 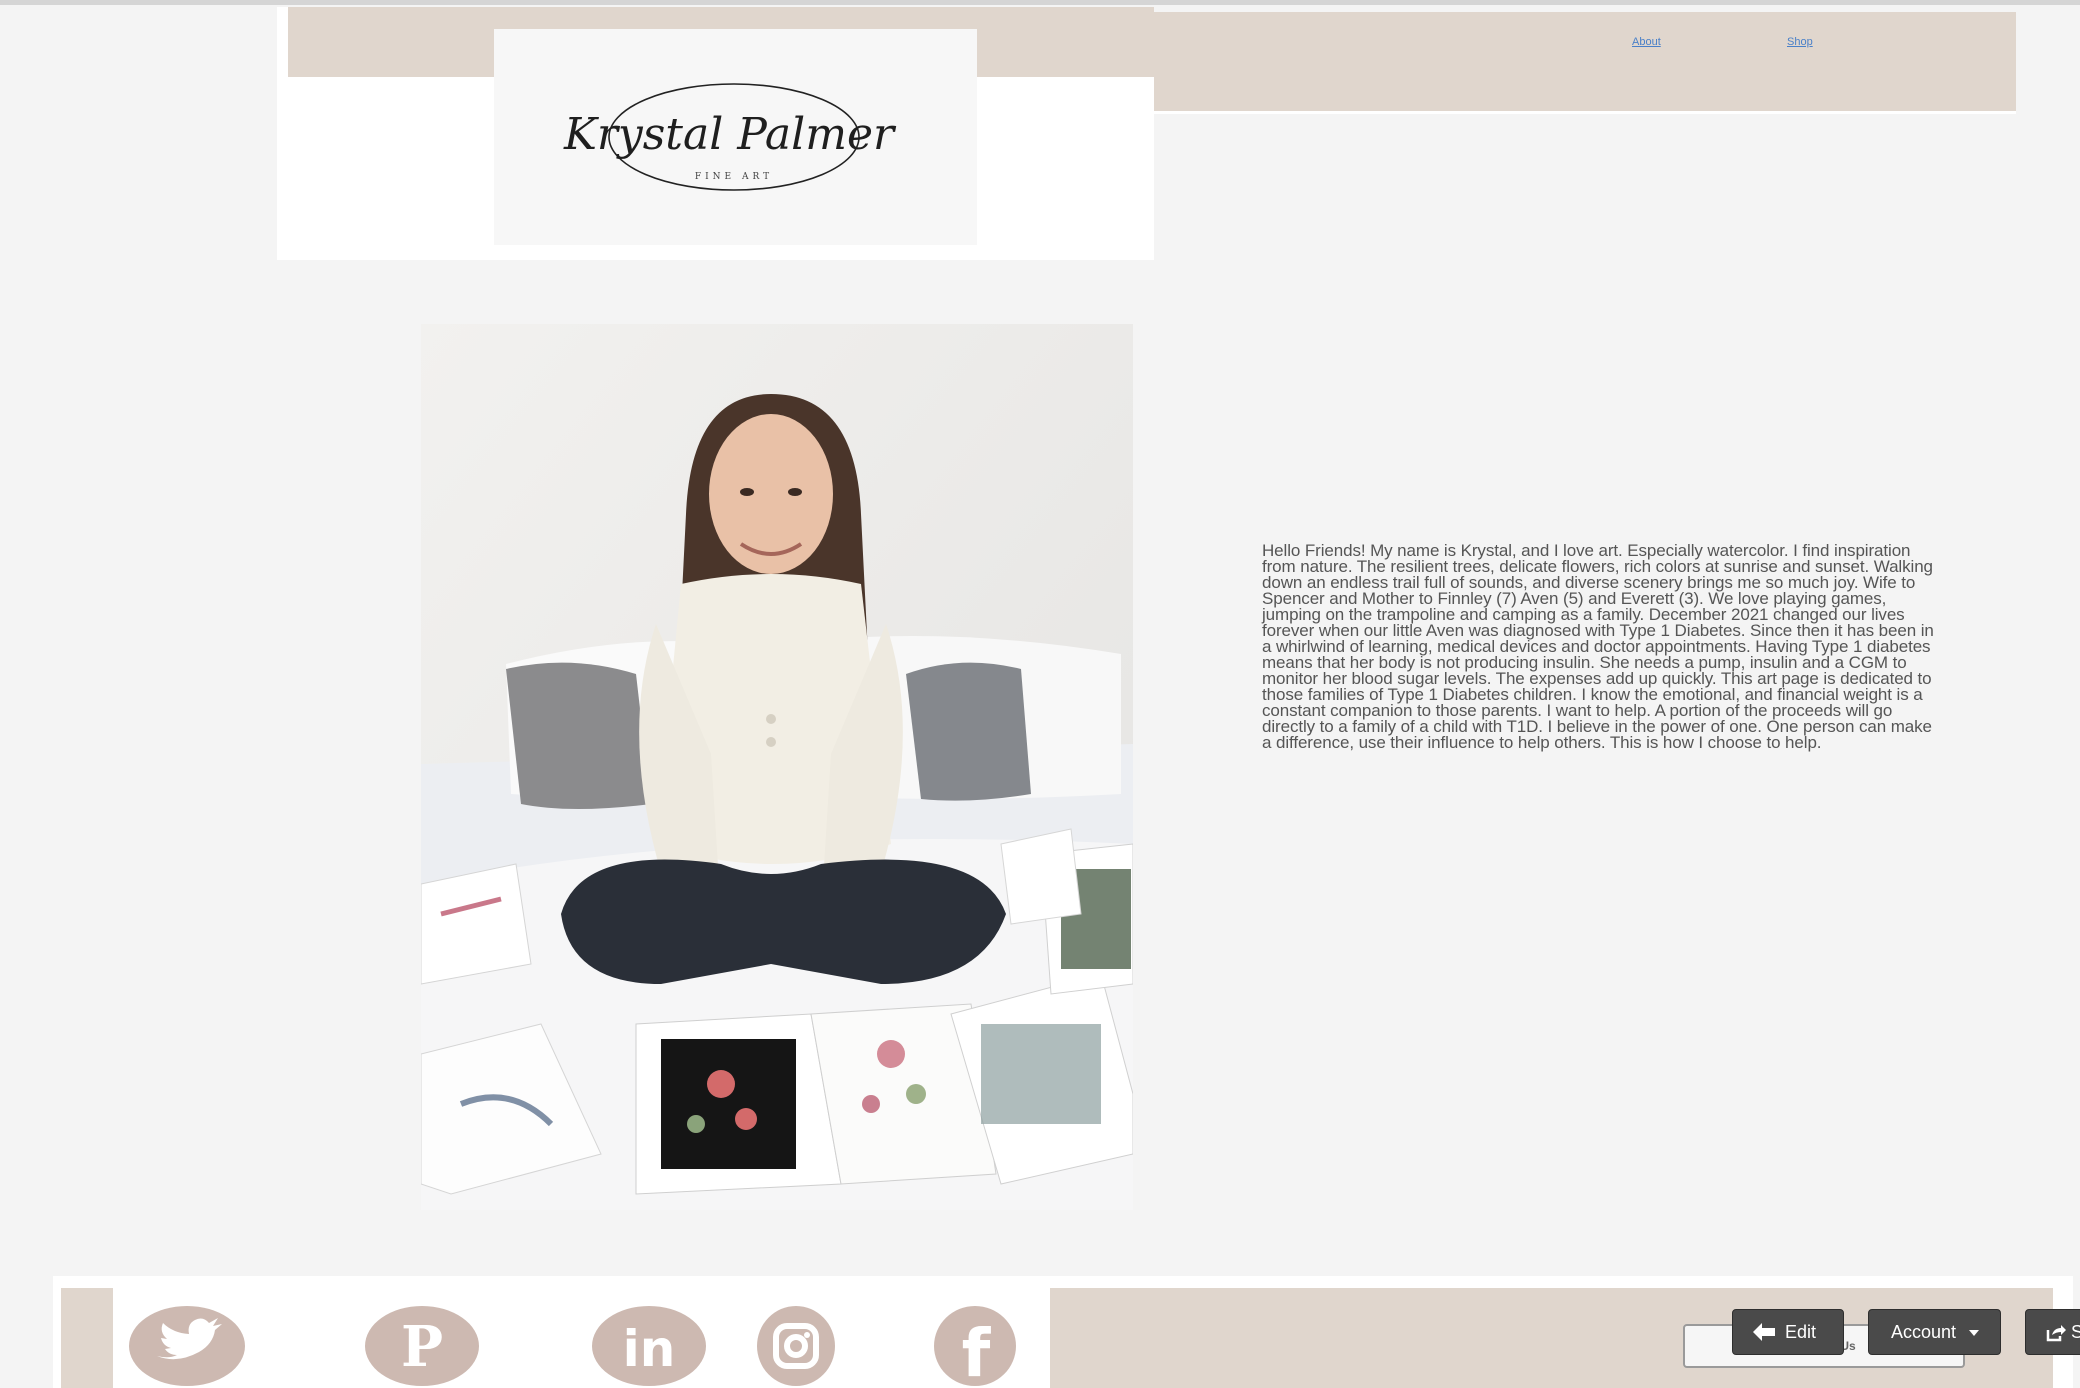 I want to click on site-logo: Krystal Palmer FINE ART, so click(x=735, y=137).